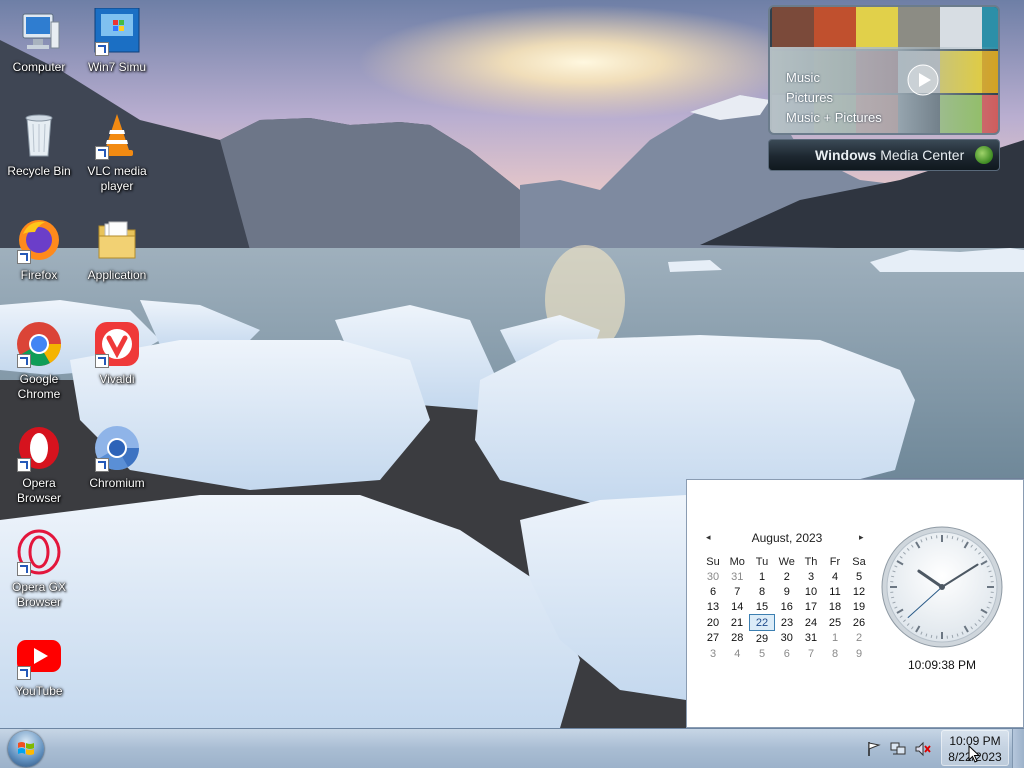 Image resolution: width=1024 pixels, height=768 pixels. I want to click on calendar-day: 18, so click(835, 607).